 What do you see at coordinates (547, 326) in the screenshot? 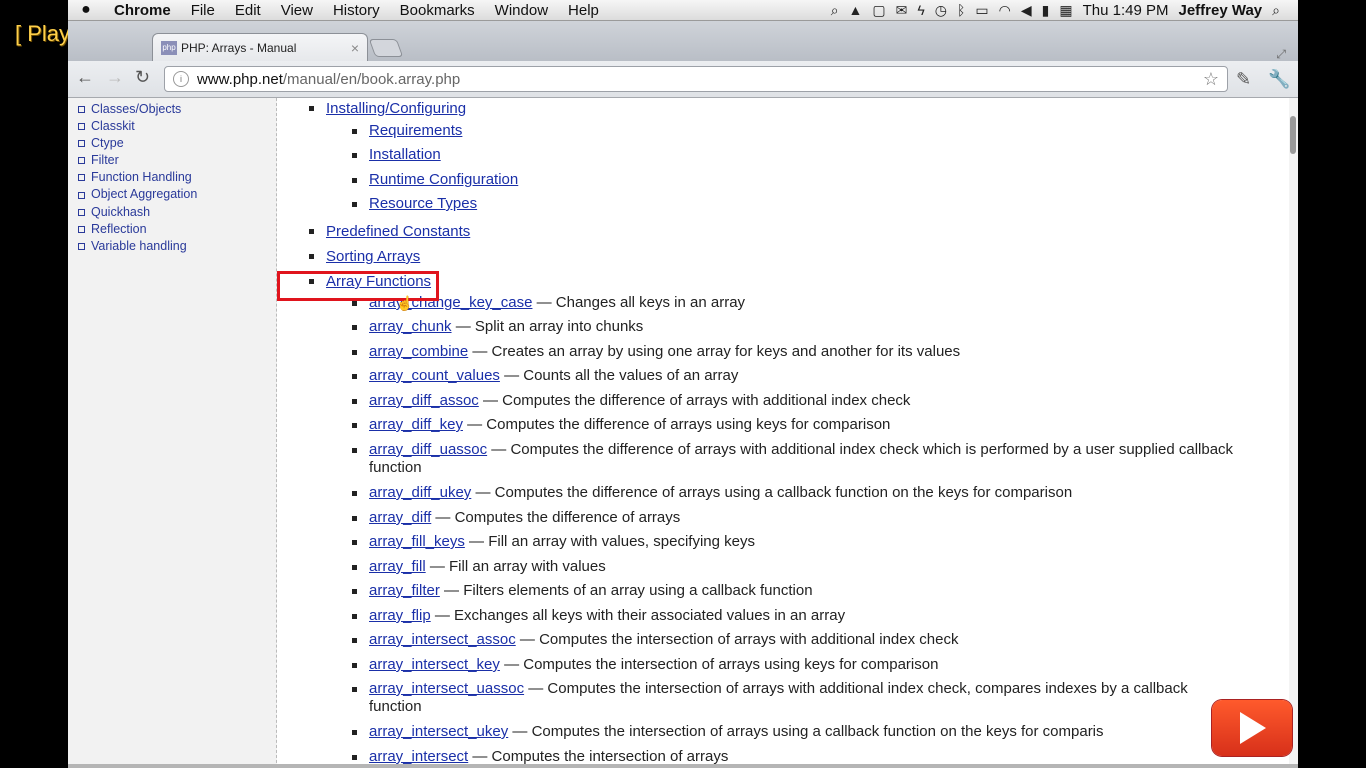
I see `function-desc: — Split an array into chunks` at bounding box center [547, 326].